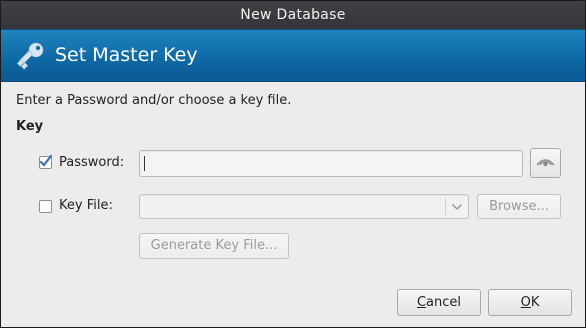  Describe the element at coordinates (444, 302) in the screenshot. I see `cancel-label-rest: ancel` at that location.